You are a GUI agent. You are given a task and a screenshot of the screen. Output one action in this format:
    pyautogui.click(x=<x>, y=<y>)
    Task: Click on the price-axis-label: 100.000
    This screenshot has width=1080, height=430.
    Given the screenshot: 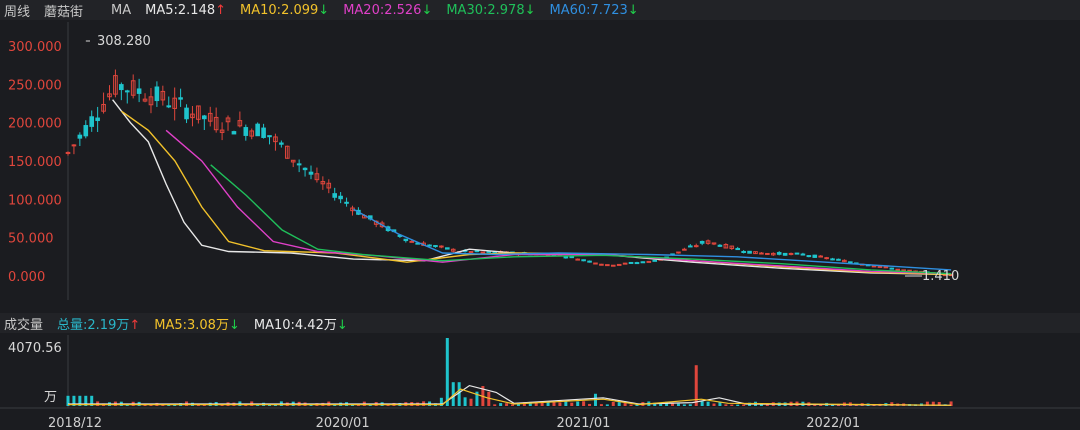 What is the action you would take?
    pyautogui.click(x=35, y=200)
    